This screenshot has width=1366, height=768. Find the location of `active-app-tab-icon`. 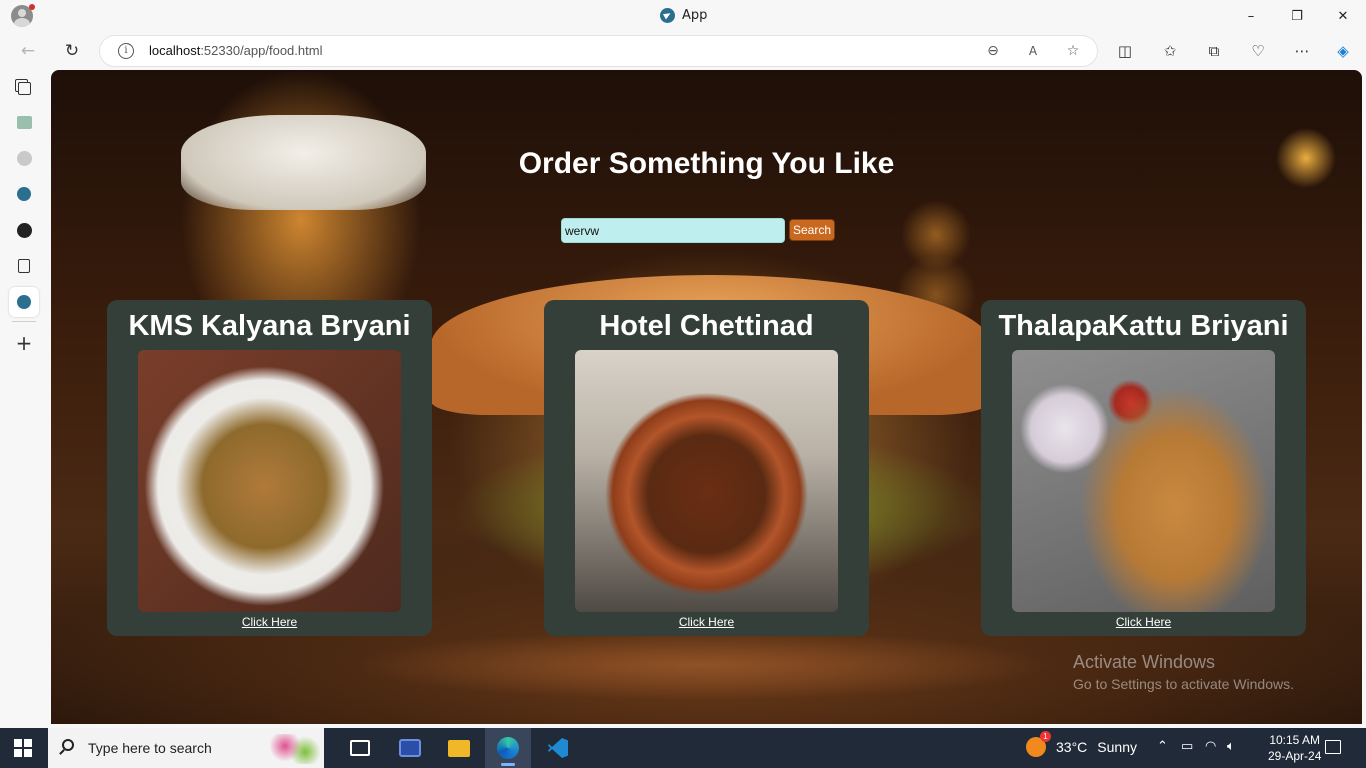

active-app-tab-icon is located at coordinates (24, 302).